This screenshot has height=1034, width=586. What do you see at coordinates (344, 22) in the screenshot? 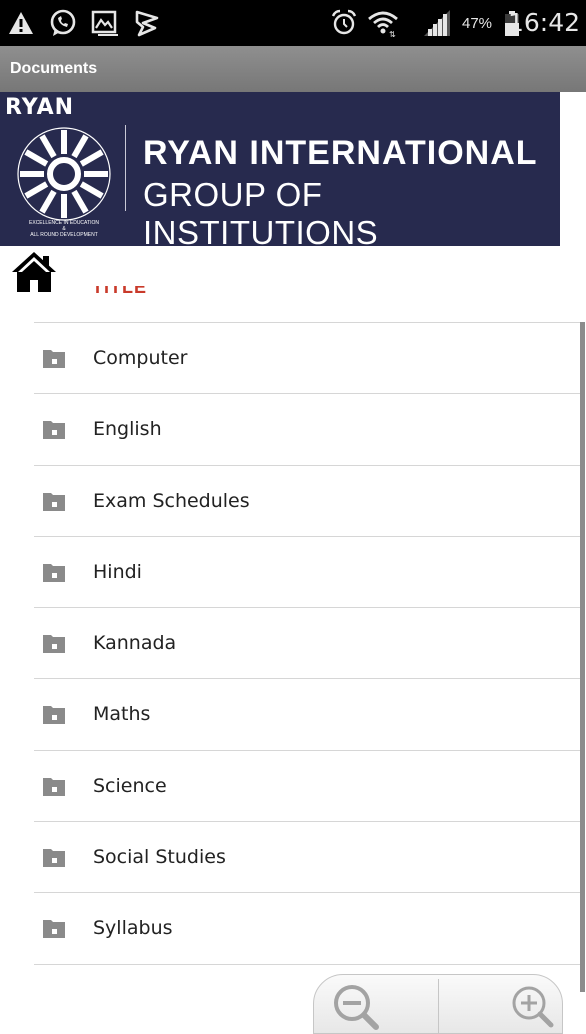
I see `alarm-icon` at bounding box center [344, 22].